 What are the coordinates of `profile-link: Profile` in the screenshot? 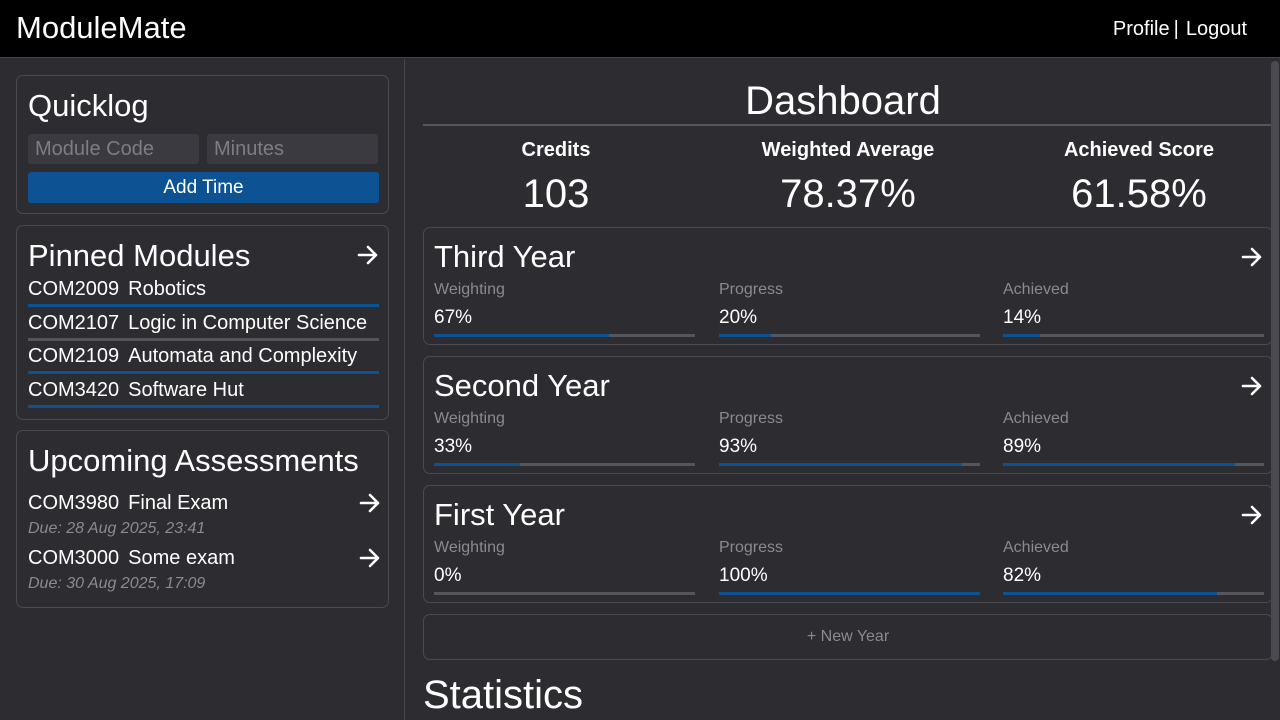 It's located at (1141, 29).